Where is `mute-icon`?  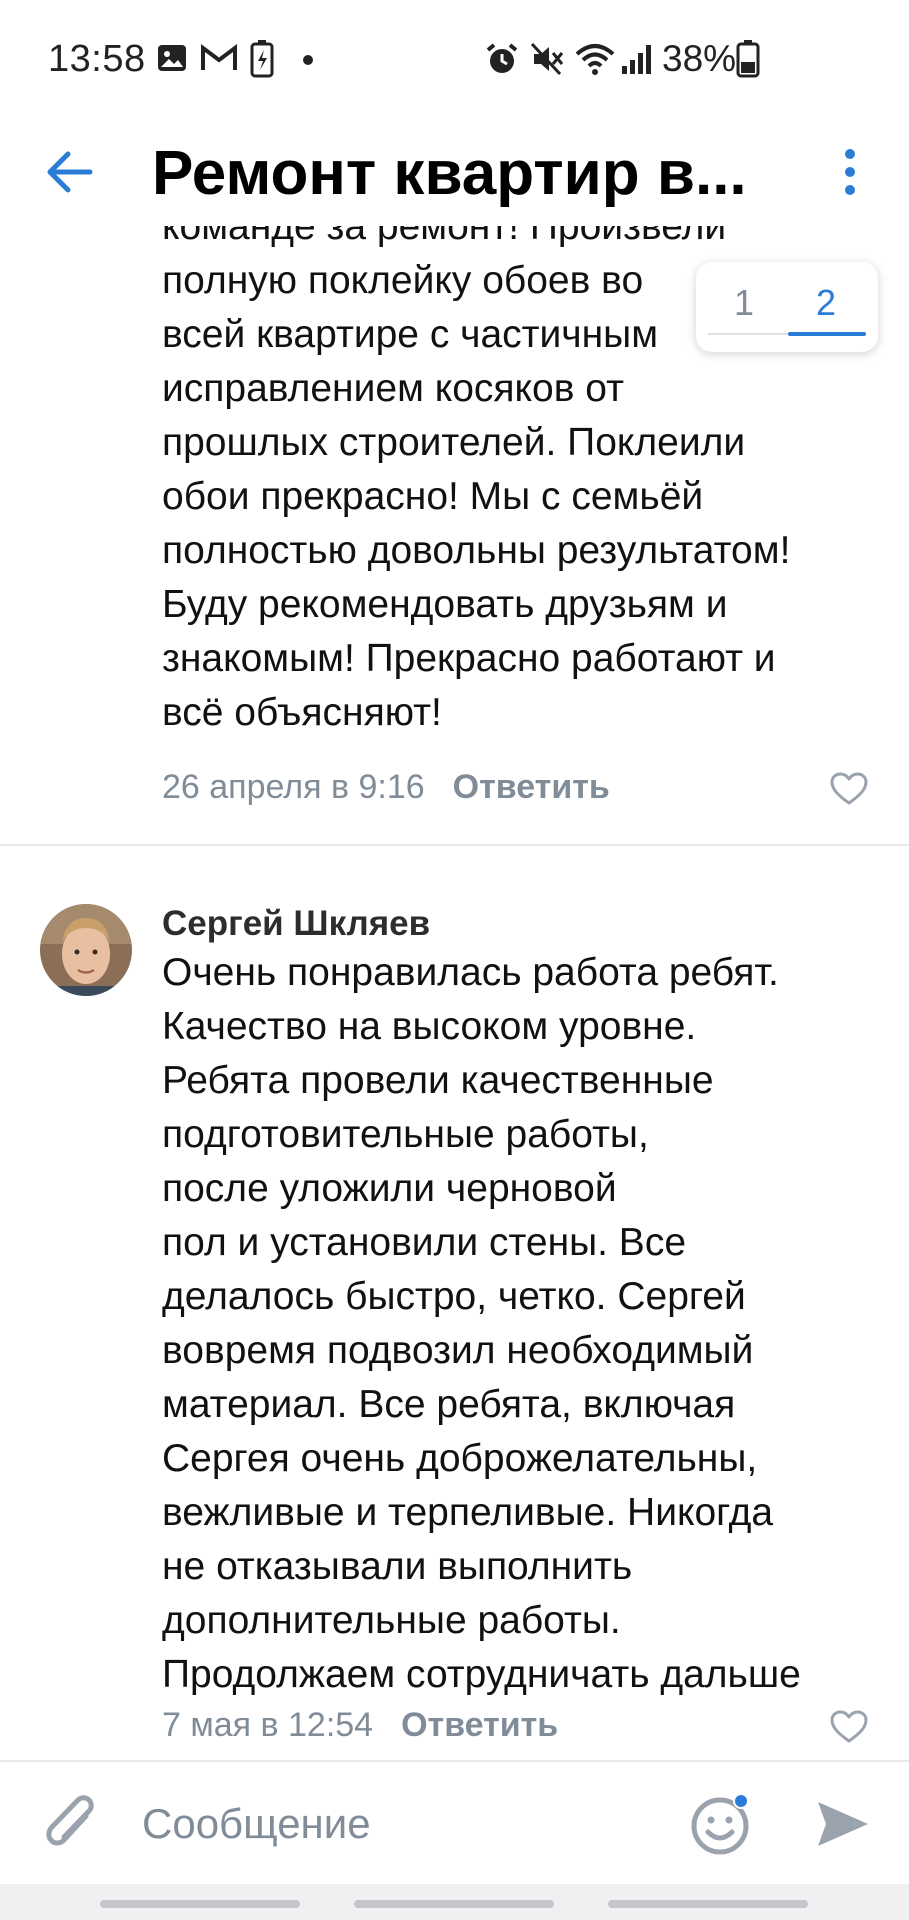 mute-icon is located at coordinates (547, 59).